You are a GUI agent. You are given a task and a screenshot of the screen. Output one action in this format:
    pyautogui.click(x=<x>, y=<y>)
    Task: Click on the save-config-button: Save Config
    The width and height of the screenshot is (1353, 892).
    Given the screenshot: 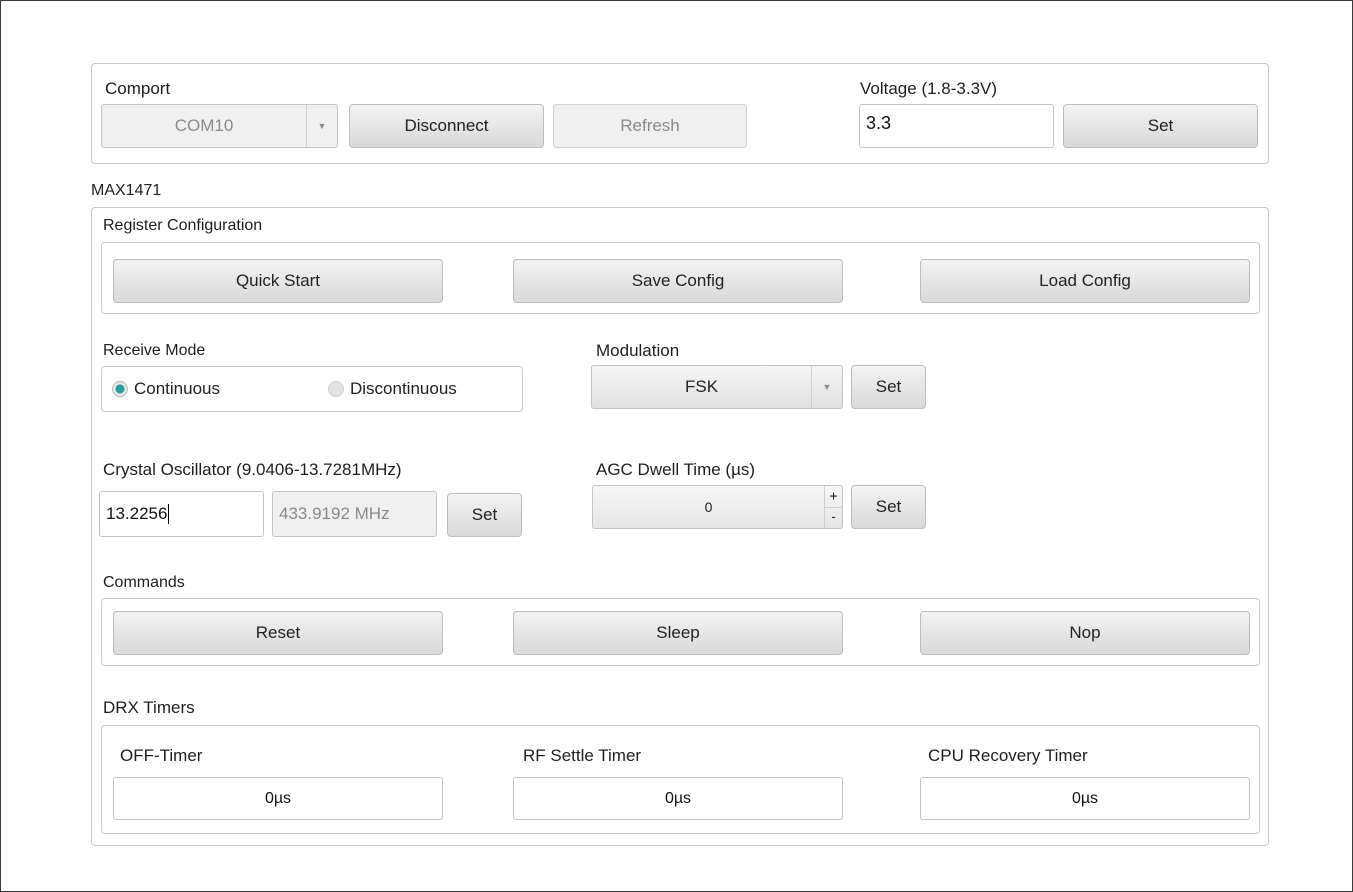 What is the action you would take?
    pyautogui.click(x=678, y=281)
    